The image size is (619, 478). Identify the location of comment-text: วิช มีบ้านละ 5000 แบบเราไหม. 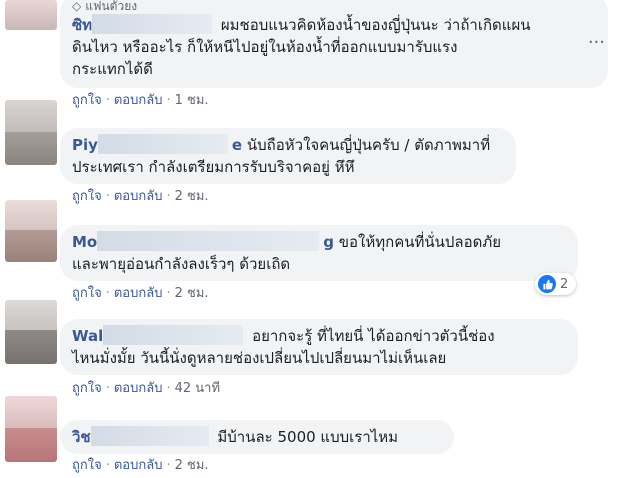
(235, 436).